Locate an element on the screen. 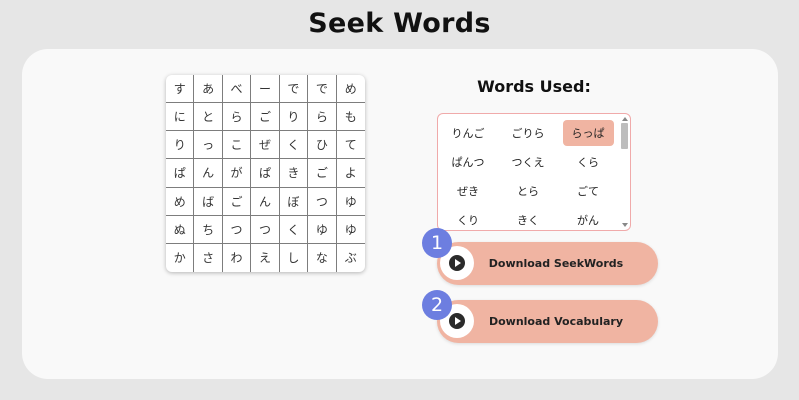 This screenshot has height=400, width=799. step-badge-2: 2 is located at coordinates (437, 305).